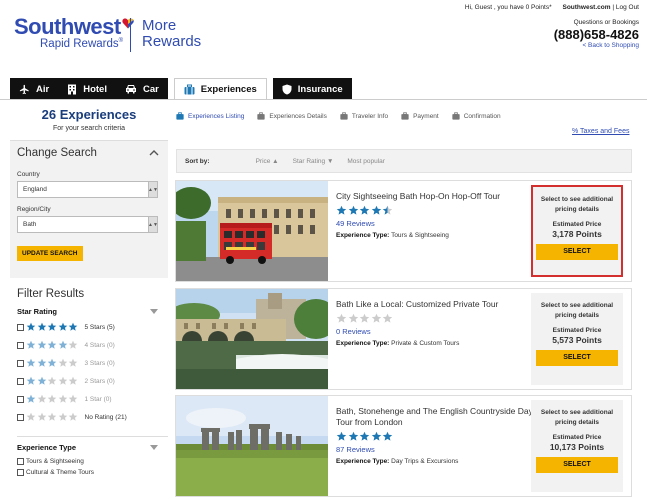 The image size is (647, 500). I want to click on southwest-com-link: Southwest.com, so click(586, 7).